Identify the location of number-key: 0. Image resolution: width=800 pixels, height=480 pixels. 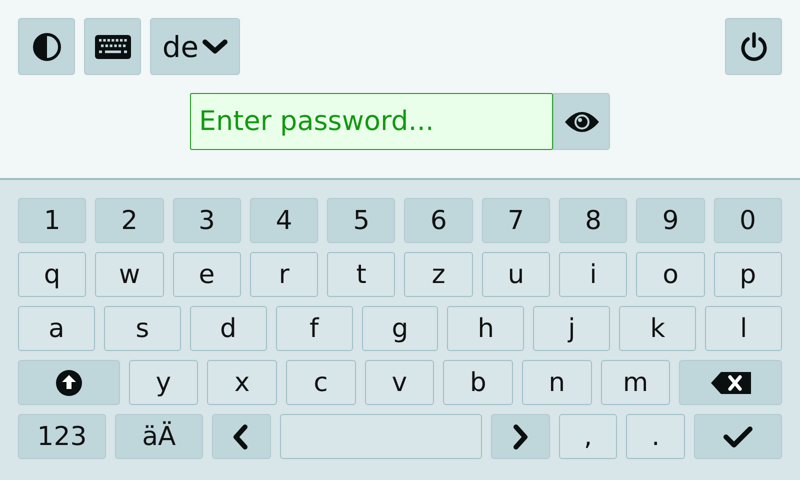
(748, 220).